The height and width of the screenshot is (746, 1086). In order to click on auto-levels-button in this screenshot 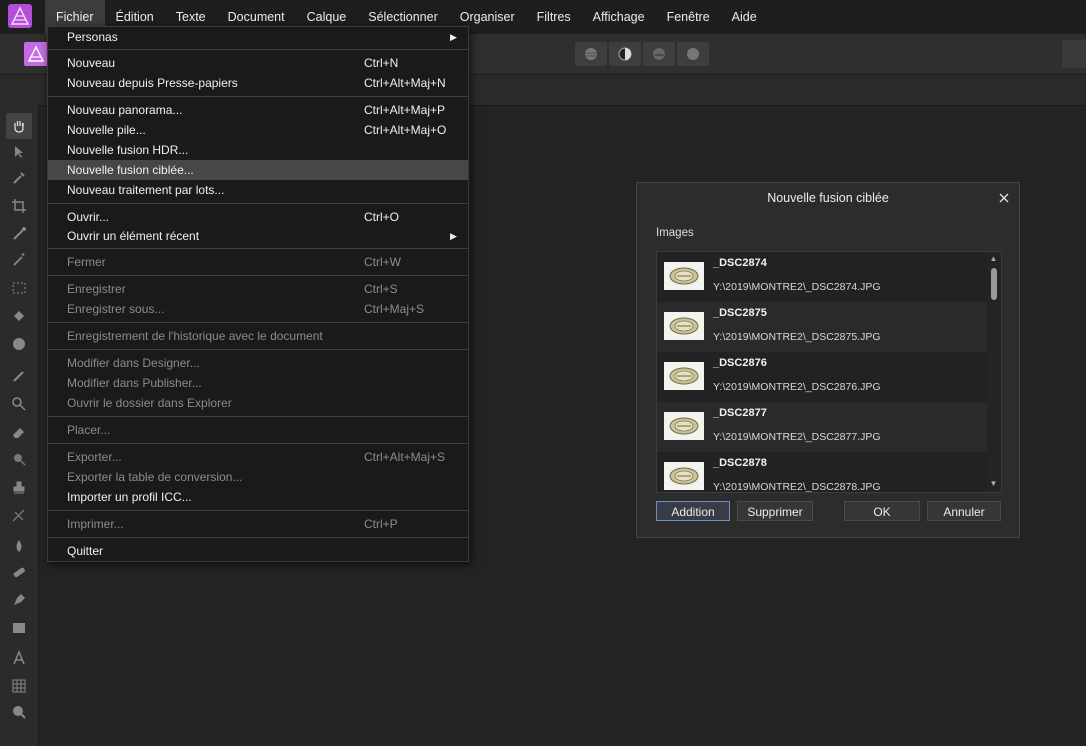, I will do `click(591, 54)`.